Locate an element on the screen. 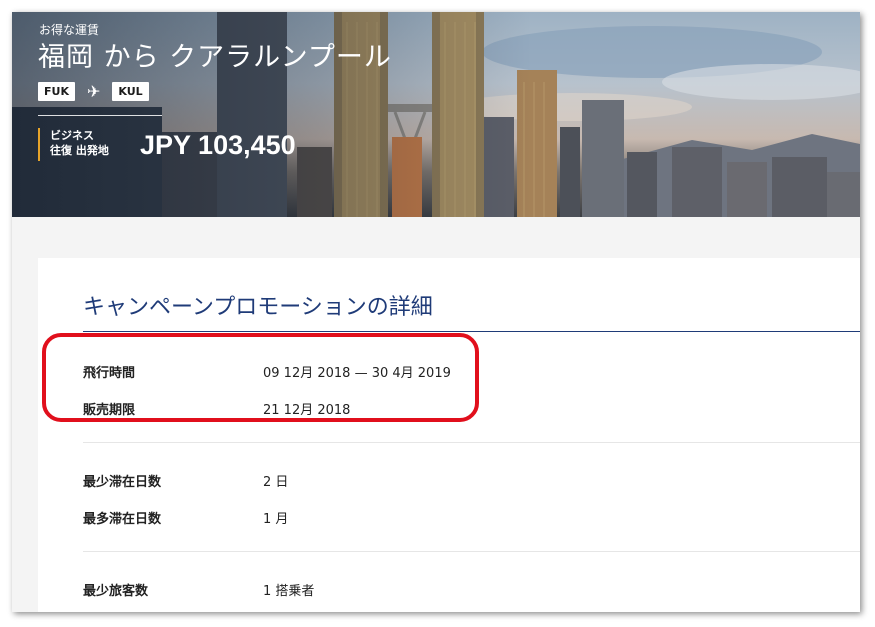  destination-code-badge: KUL is located at coordinates (130, 91).